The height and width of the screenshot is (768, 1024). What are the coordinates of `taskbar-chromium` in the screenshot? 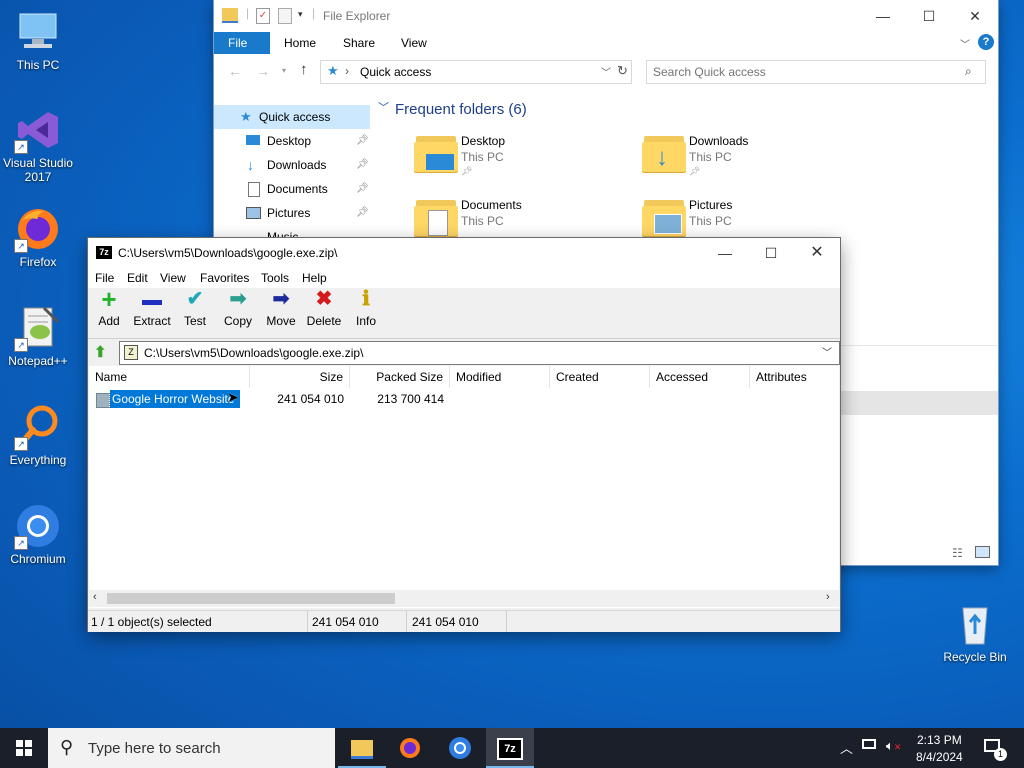 It's located at (460, 748).